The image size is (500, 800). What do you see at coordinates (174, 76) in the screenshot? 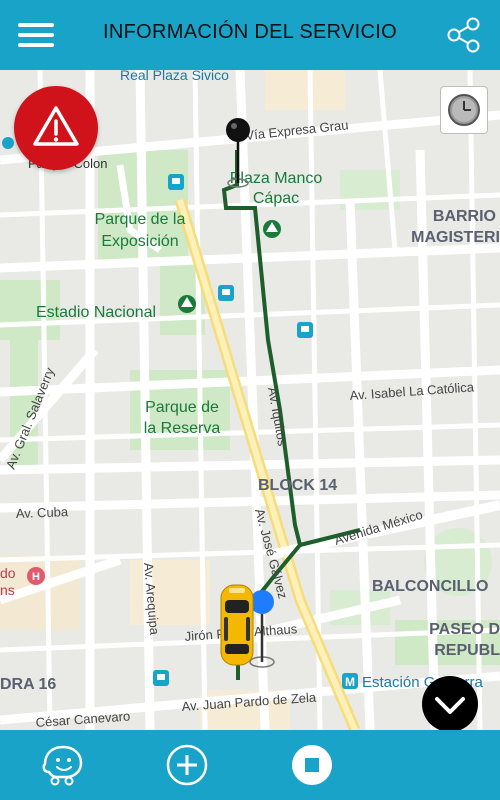
I see `place-label: Real Plaza Sivico` at bounding box center [174, 76].